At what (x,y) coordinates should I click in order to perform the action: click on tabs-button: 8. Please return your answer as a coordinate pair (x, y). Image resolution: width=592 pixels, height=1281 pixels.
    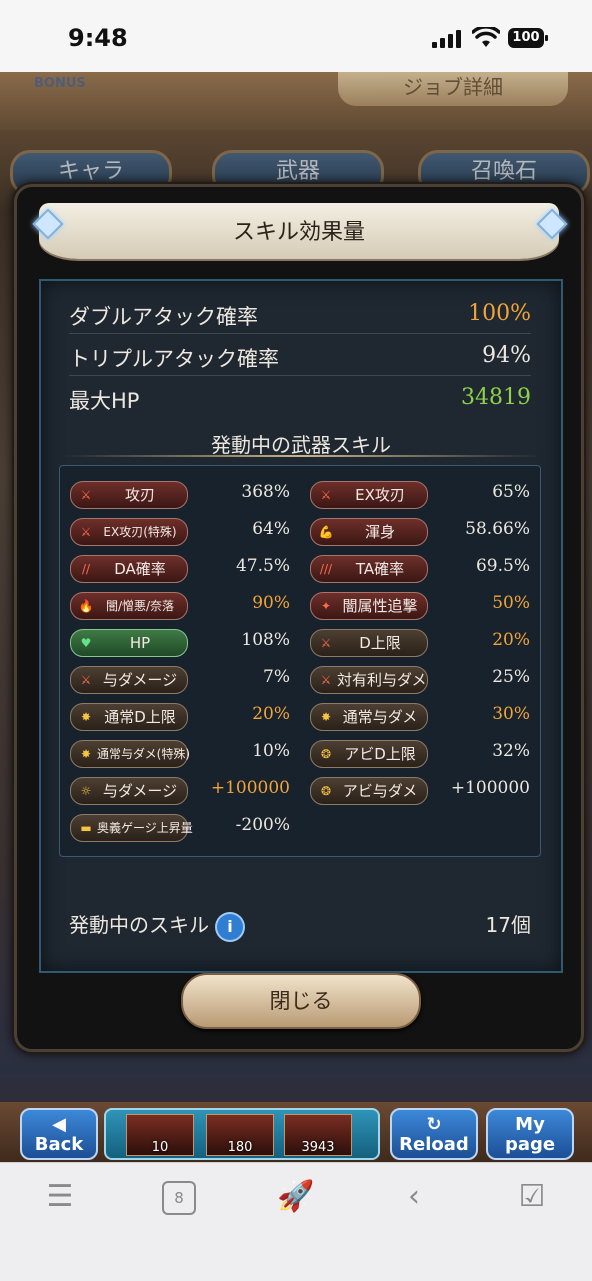
    Looking at the image, I should click on (179, 1198).